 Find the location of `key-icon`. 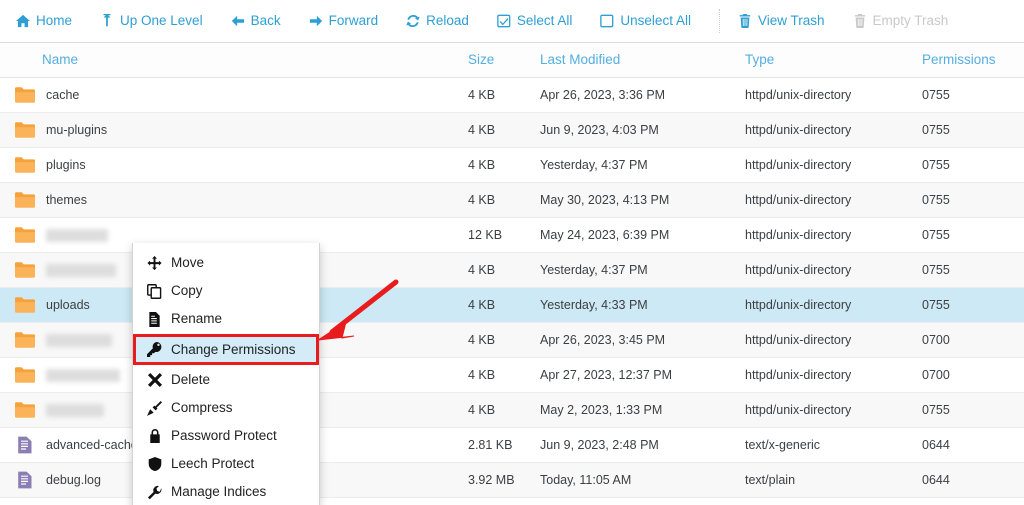

key-icon is located at coordinates (154, 349).